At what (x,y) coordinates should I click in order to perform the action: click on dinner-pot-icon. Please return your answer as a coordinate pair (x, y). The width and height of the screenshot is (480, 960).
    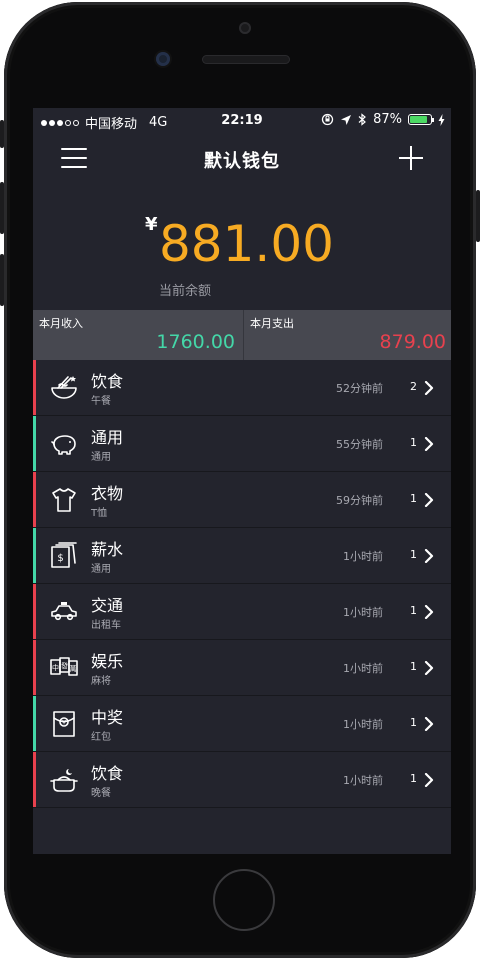
    Looking at the image, I should click on (64, 780).